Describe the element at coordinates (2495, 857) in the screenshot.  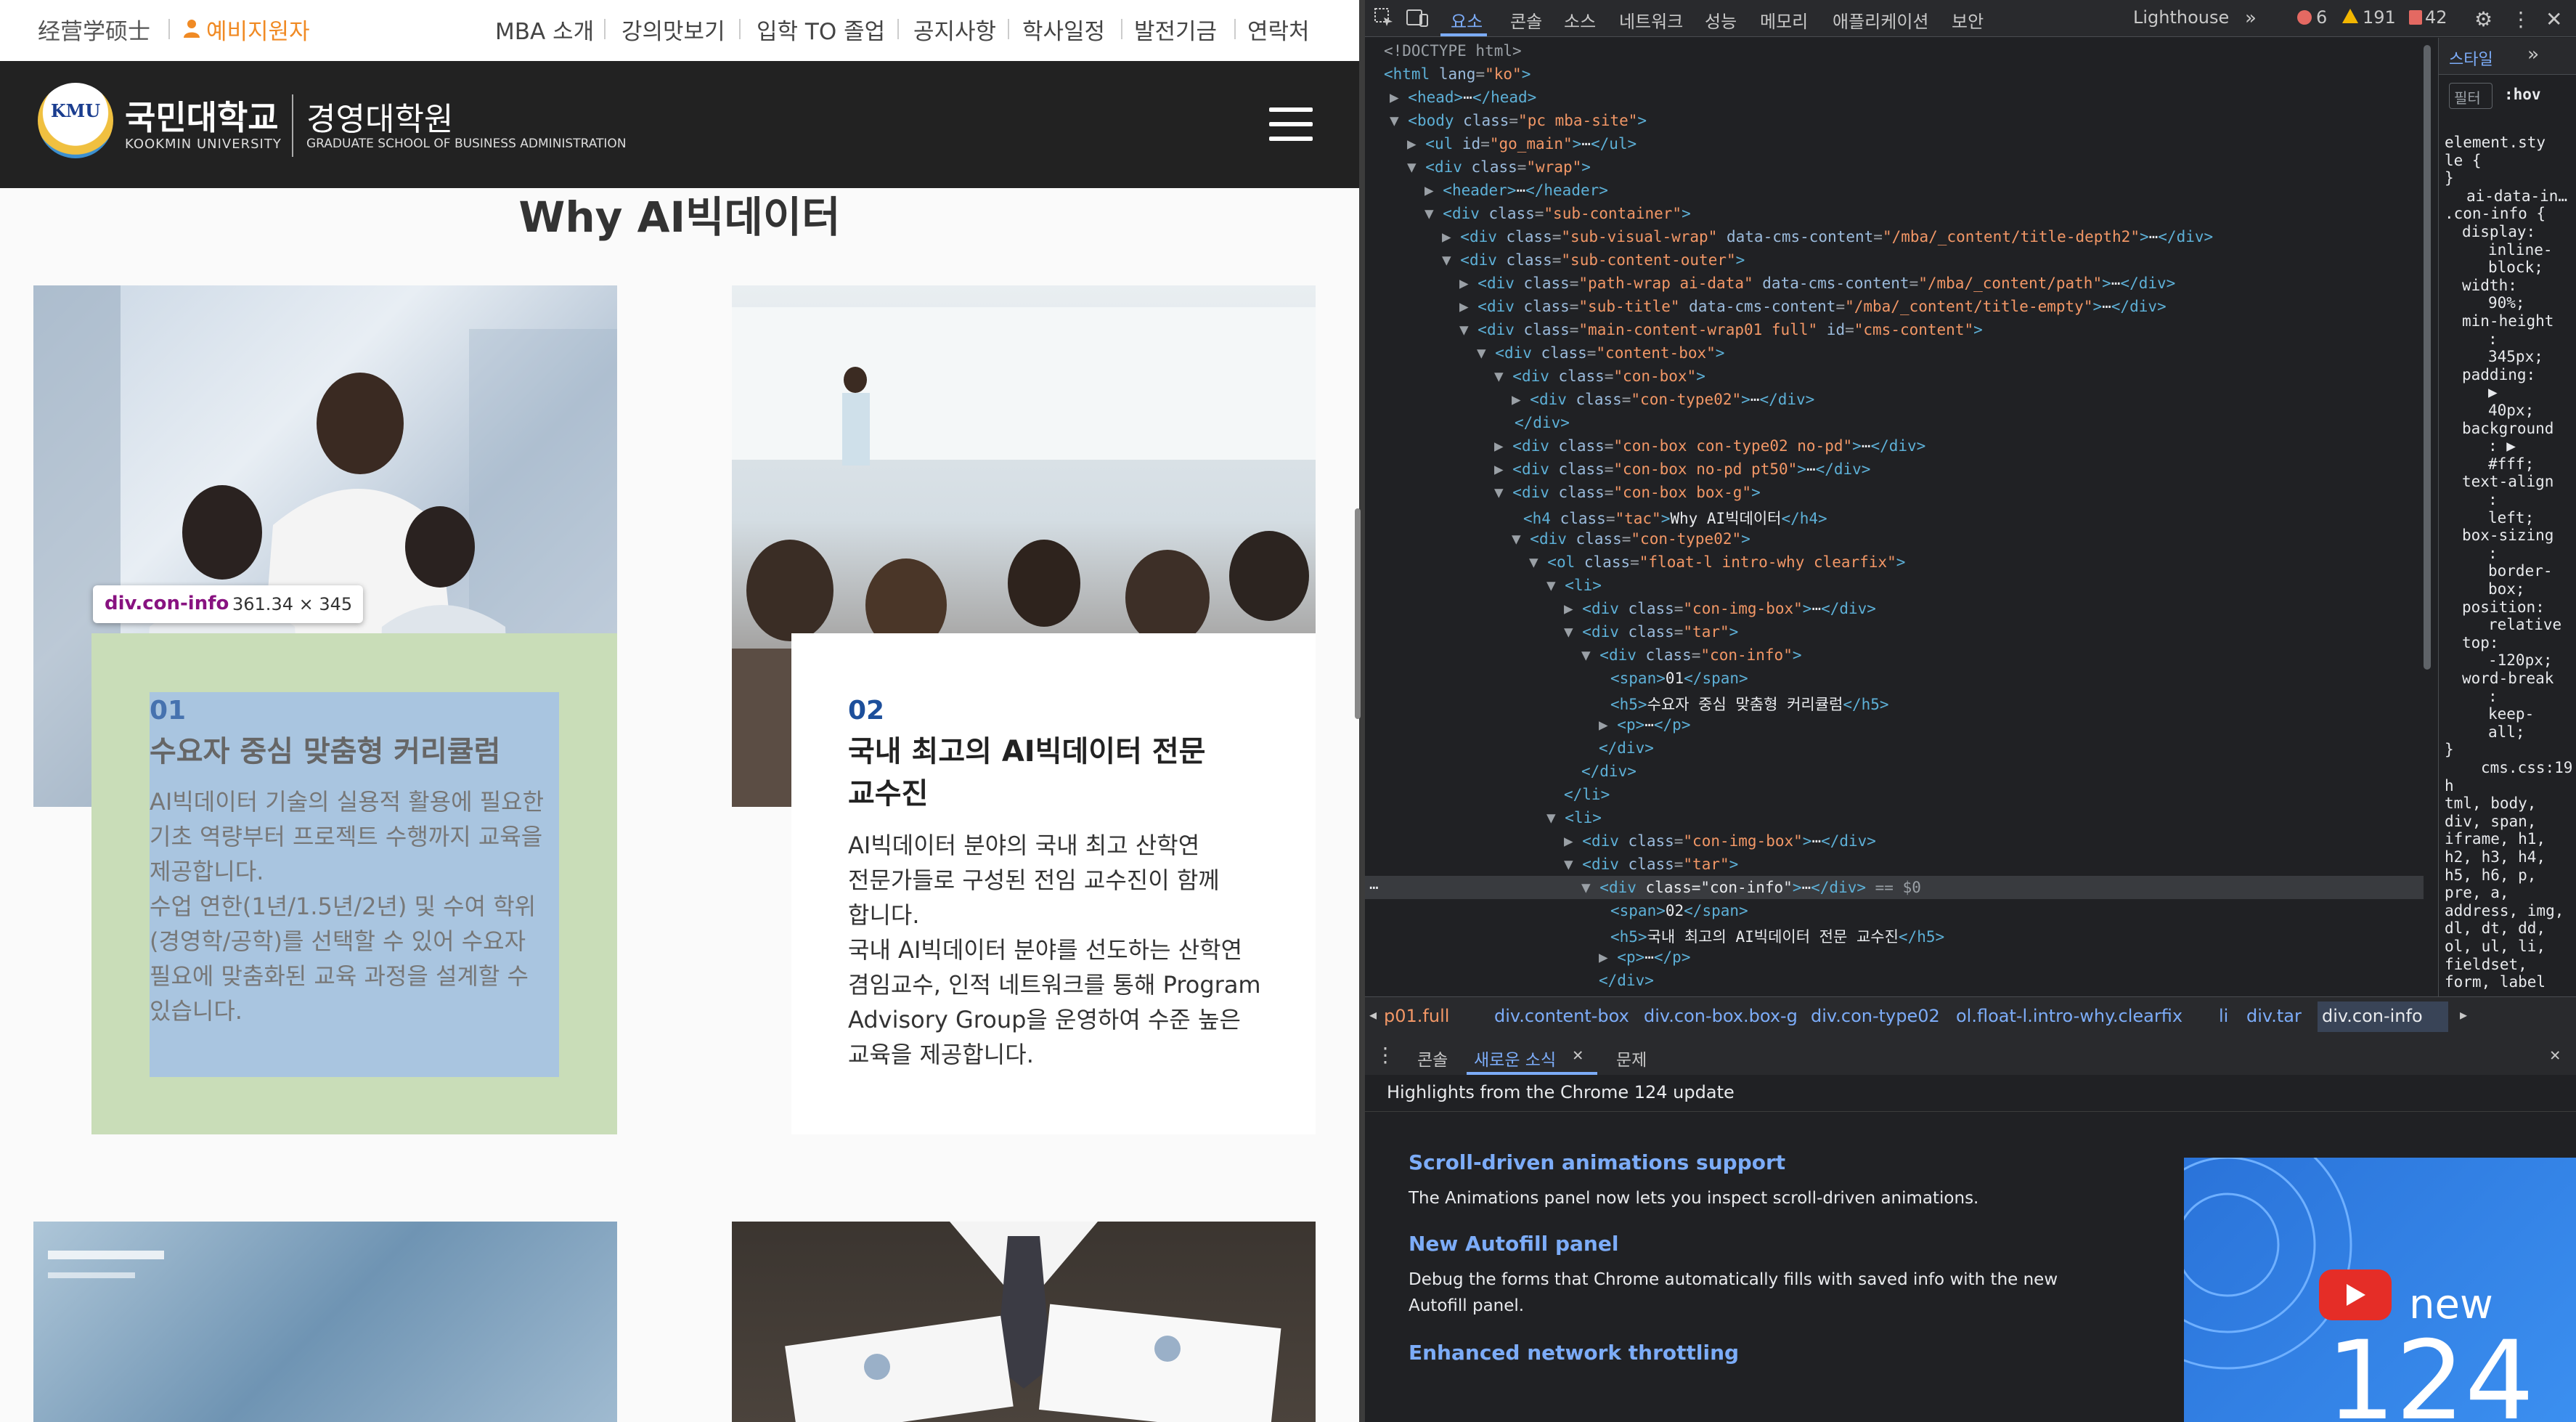
I see `style-line: h2, h3, h4,` at that location.